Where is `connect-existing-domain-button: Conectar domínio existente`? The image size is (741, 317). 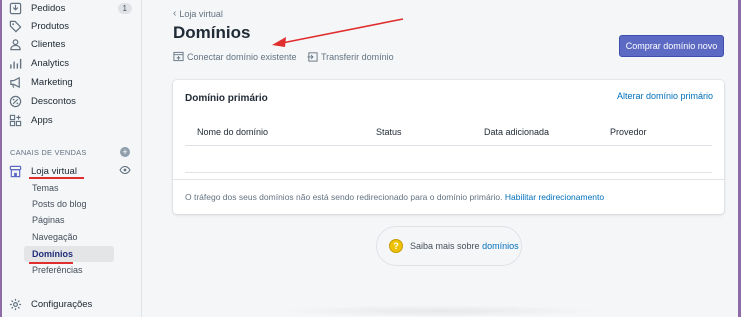
connect-existing-domain-button: Conectar domínio existente is located at coordinates (235, 56).